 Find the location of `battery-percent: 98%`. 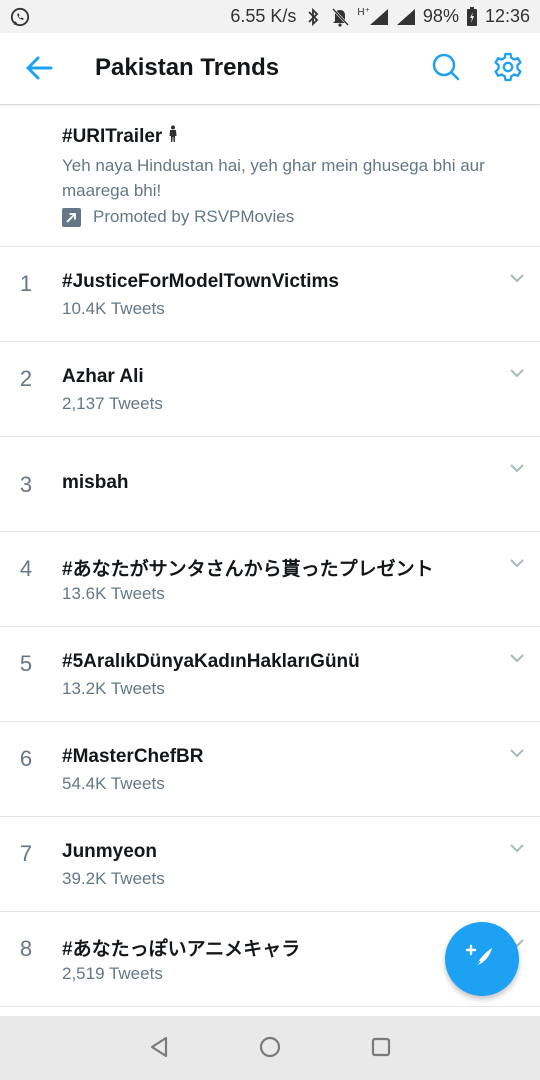

battery-percent: 98% is located at coordinates (440, 16).